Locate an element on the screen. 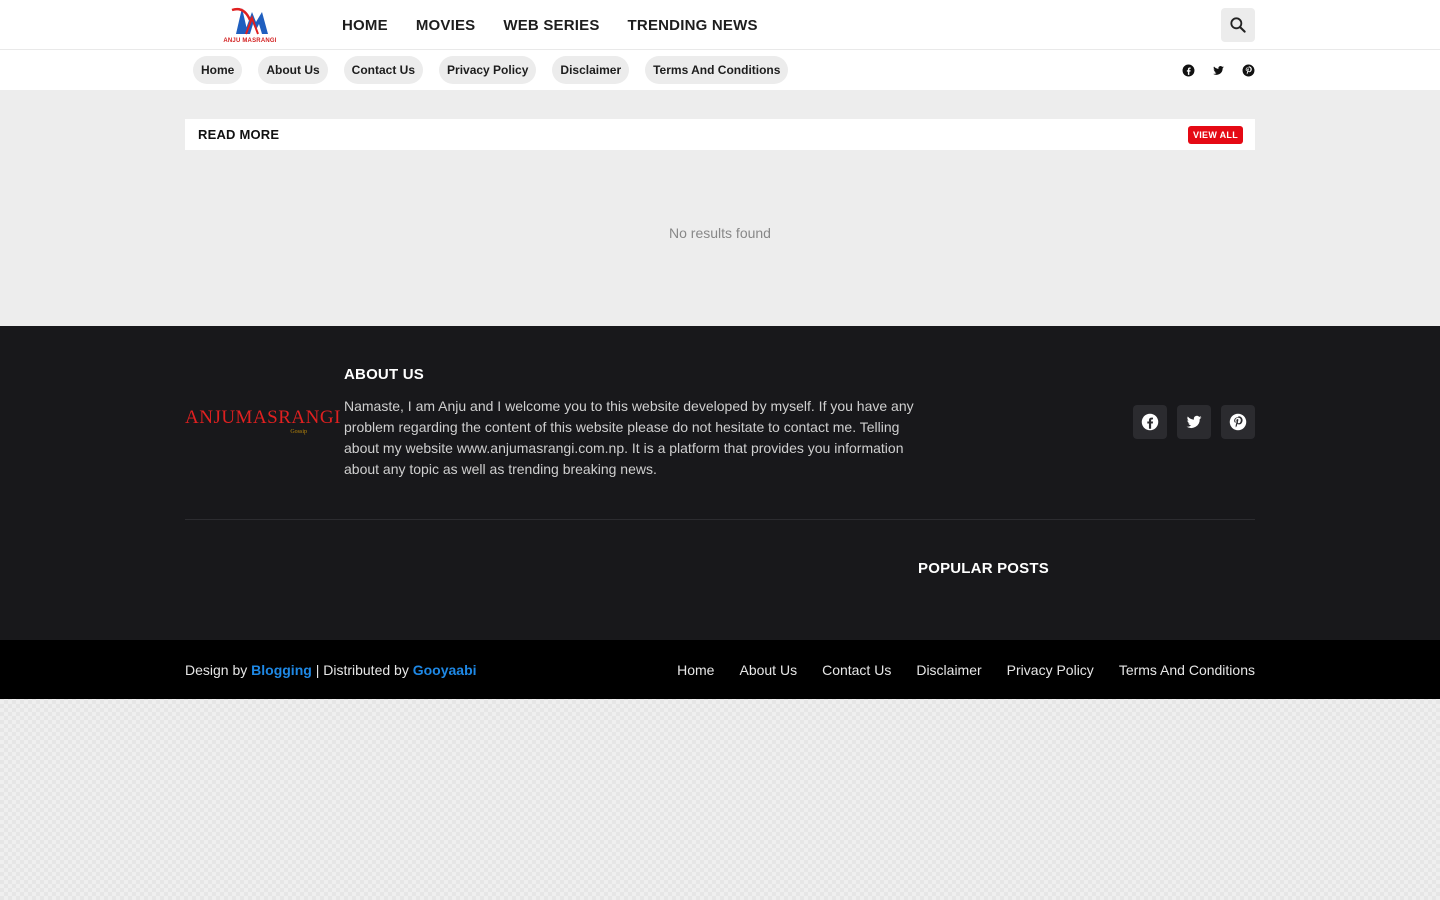  gooyaabi-link: Gooyaabi is located at coordinates (445, 670).